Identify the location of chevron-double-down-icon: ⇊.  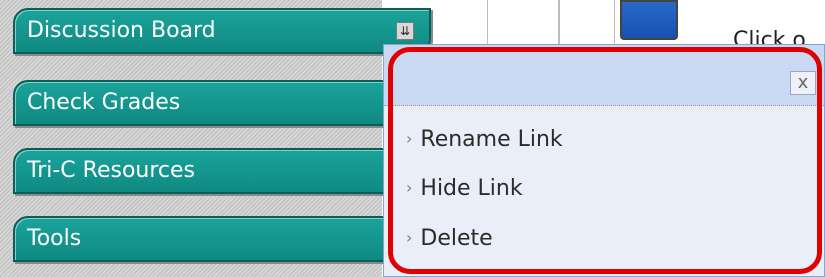
(405, 31).